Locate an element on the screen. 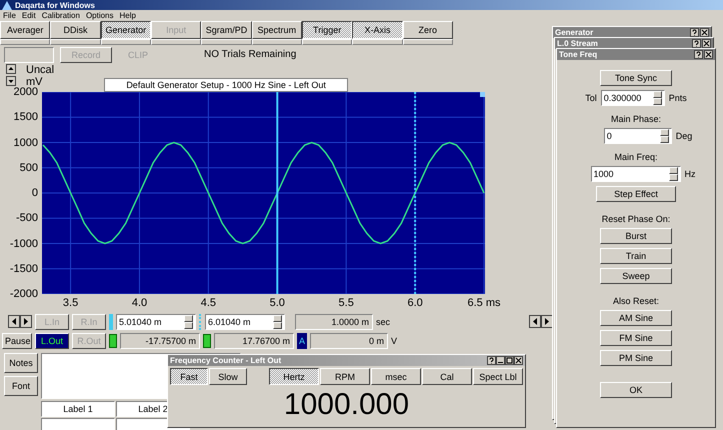 Image resolution: width=723 pixels, height=430 pixels. x-tick-label: 6.5 ms is located at coordinates (484, 303).